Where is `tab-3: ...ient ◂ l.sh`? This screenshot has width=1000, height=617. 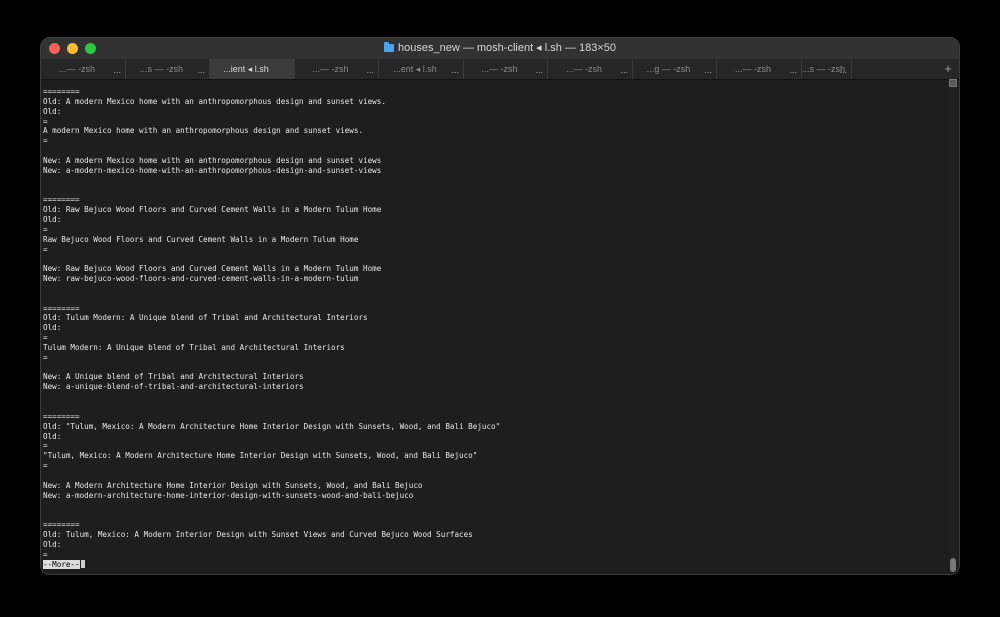
tab-3: ...ient ◂ l.sh is located at coordinates (252, 69).